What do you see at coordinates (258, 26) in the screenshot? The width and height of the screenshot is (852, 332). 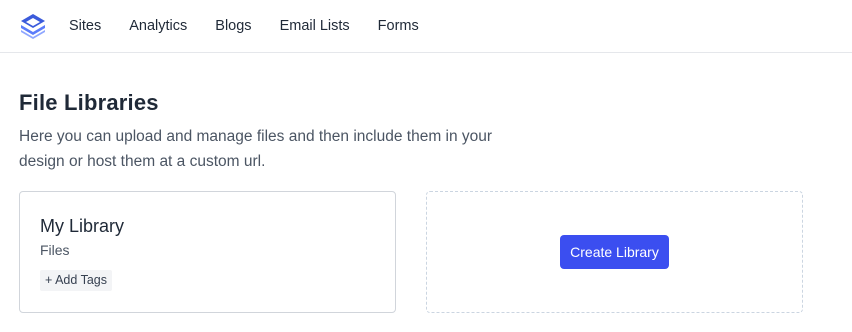 I see `main-nav: Sites Analytics Blogs Email Lists Forms` at bounding box center [258, 26].